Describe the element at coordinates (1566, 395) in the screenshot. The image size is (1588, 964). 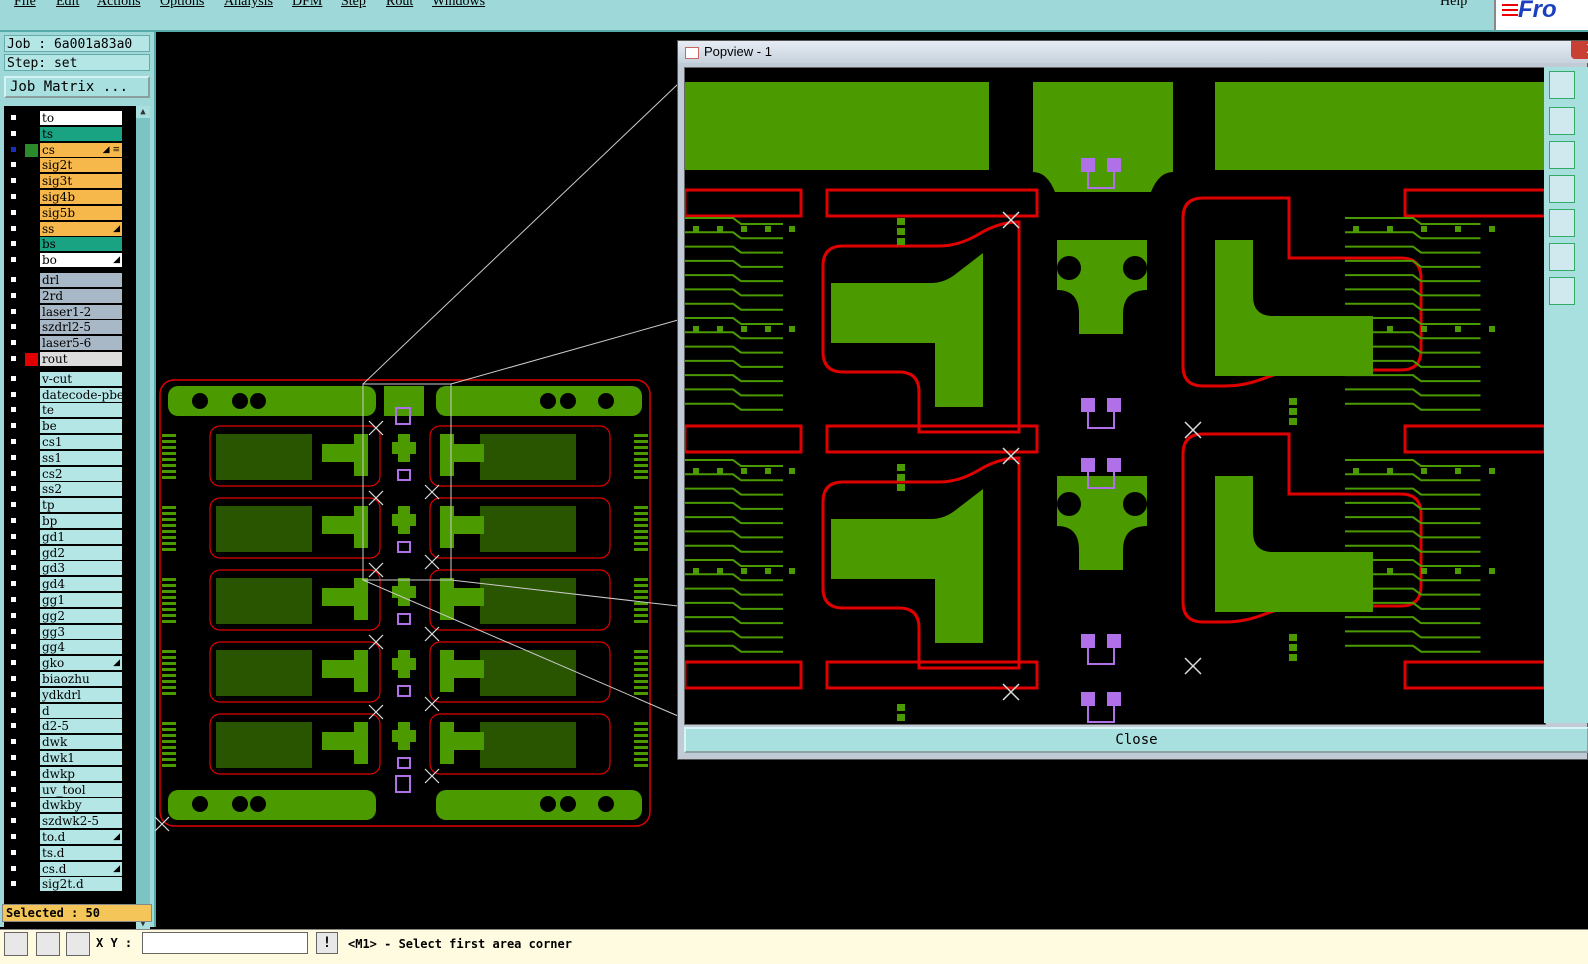
I see `popview-toolbar` at that location.